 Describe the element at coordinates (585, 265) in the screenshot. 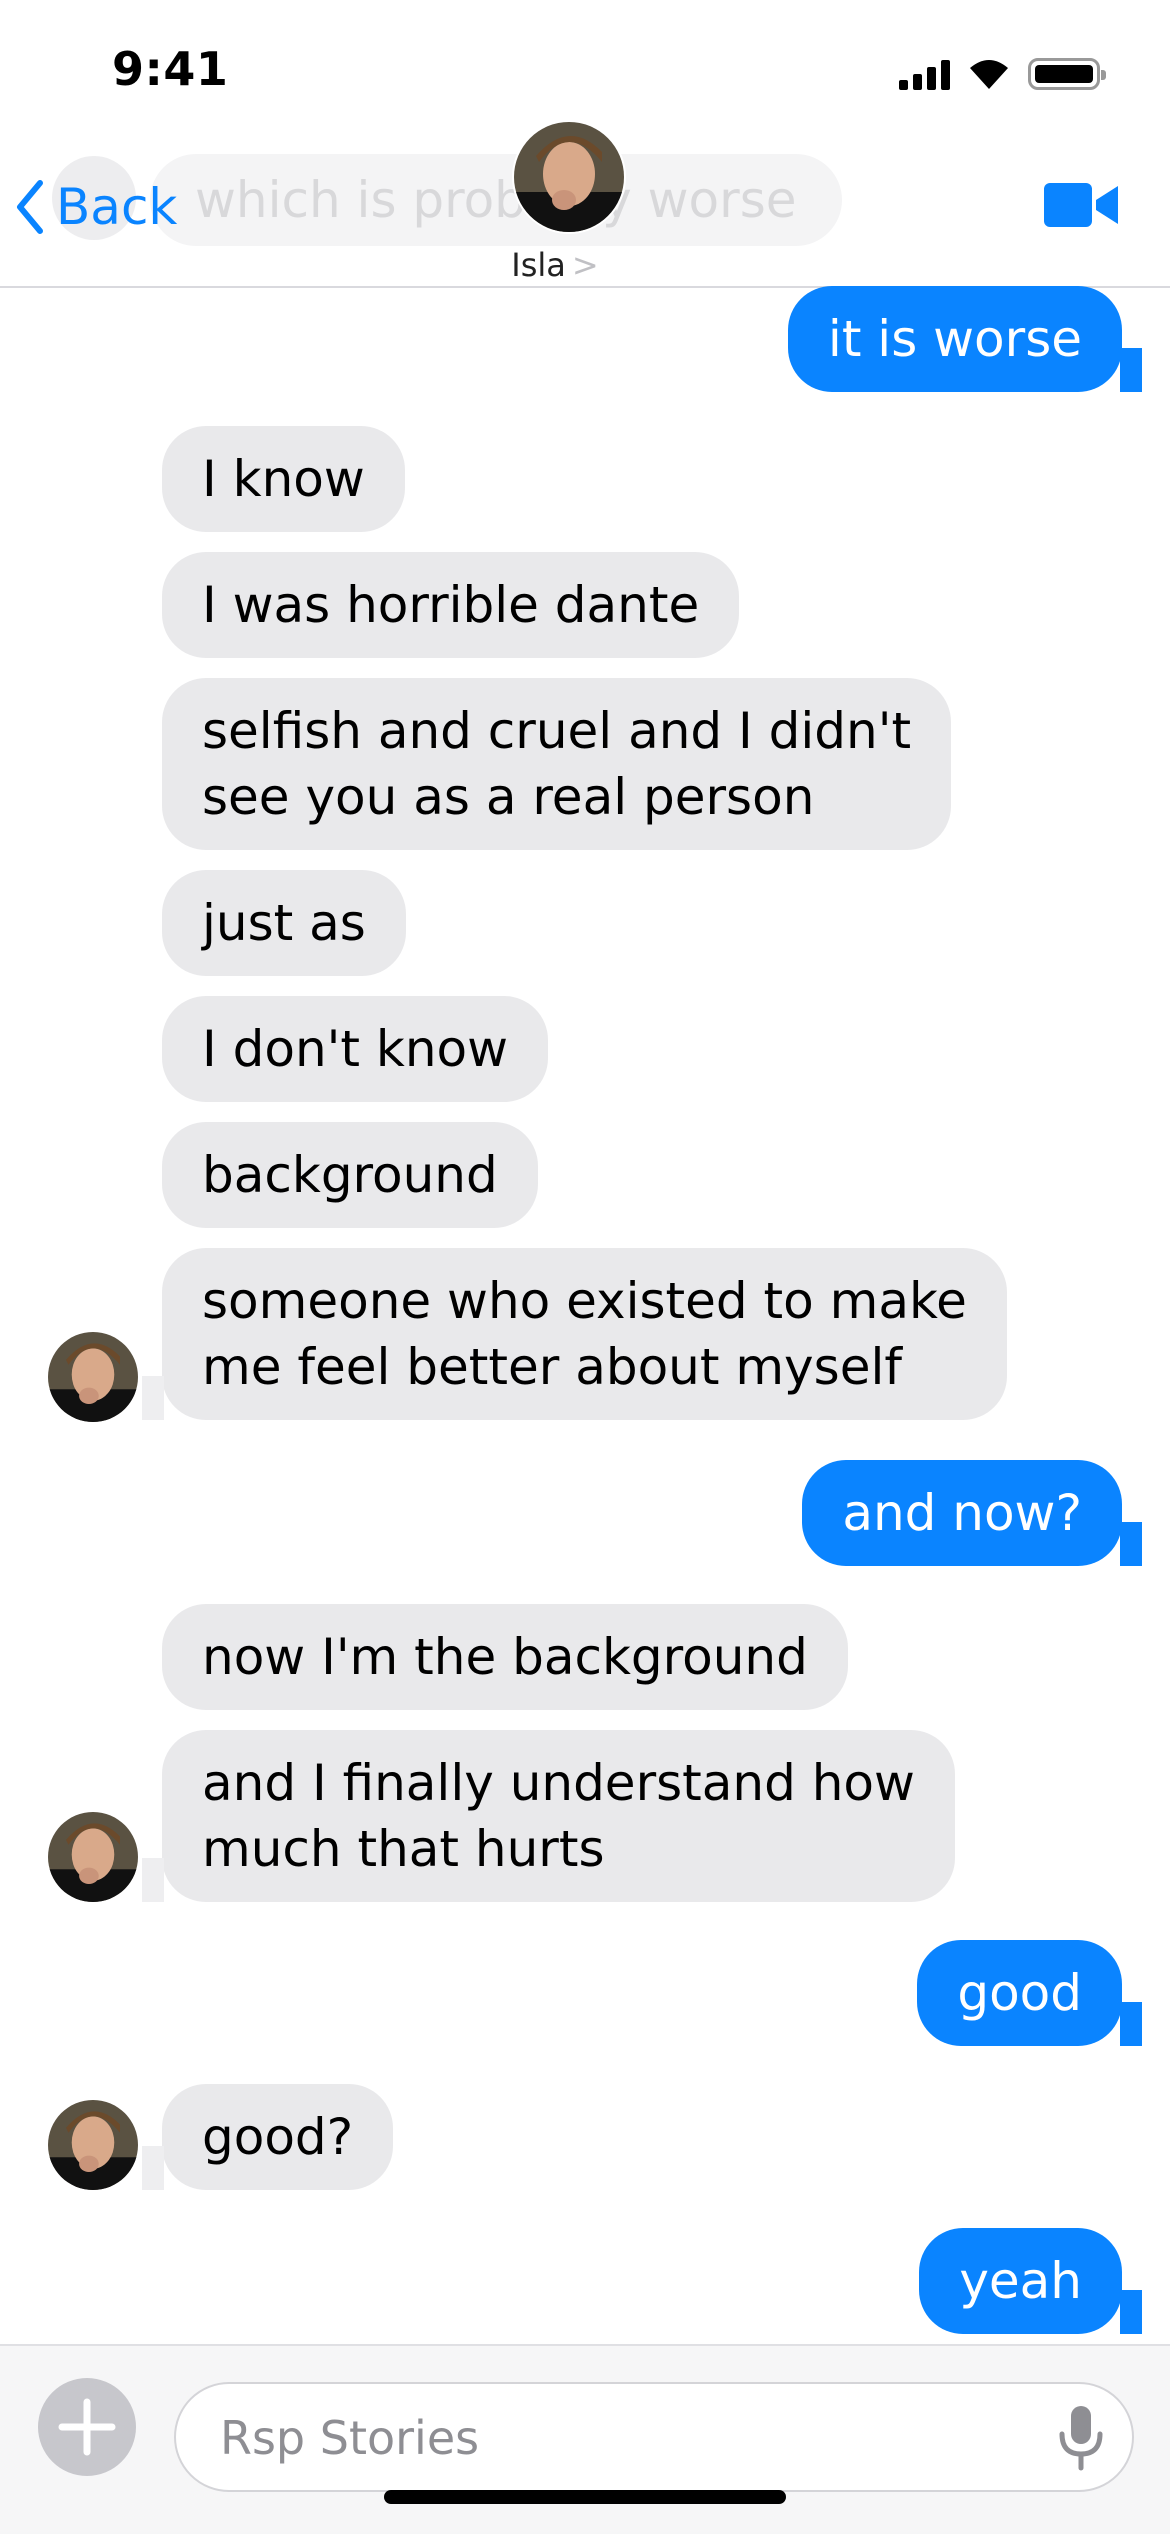

I see `chevron-right-icon: >` at that location.